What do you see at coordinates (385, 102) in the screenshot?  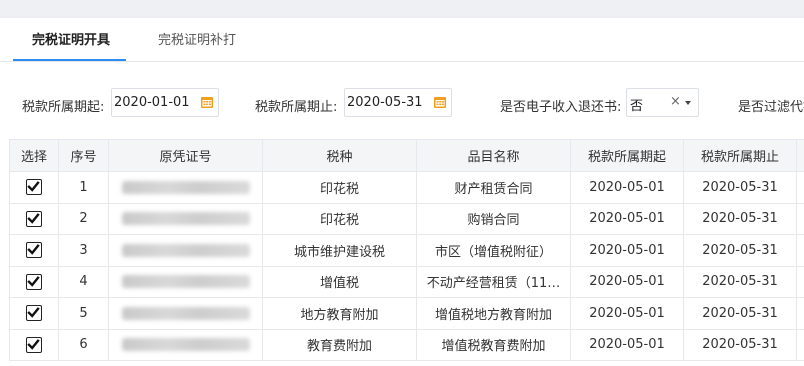 I see `period-end-value: 2020-05-31` at bounding box center [385, 102].